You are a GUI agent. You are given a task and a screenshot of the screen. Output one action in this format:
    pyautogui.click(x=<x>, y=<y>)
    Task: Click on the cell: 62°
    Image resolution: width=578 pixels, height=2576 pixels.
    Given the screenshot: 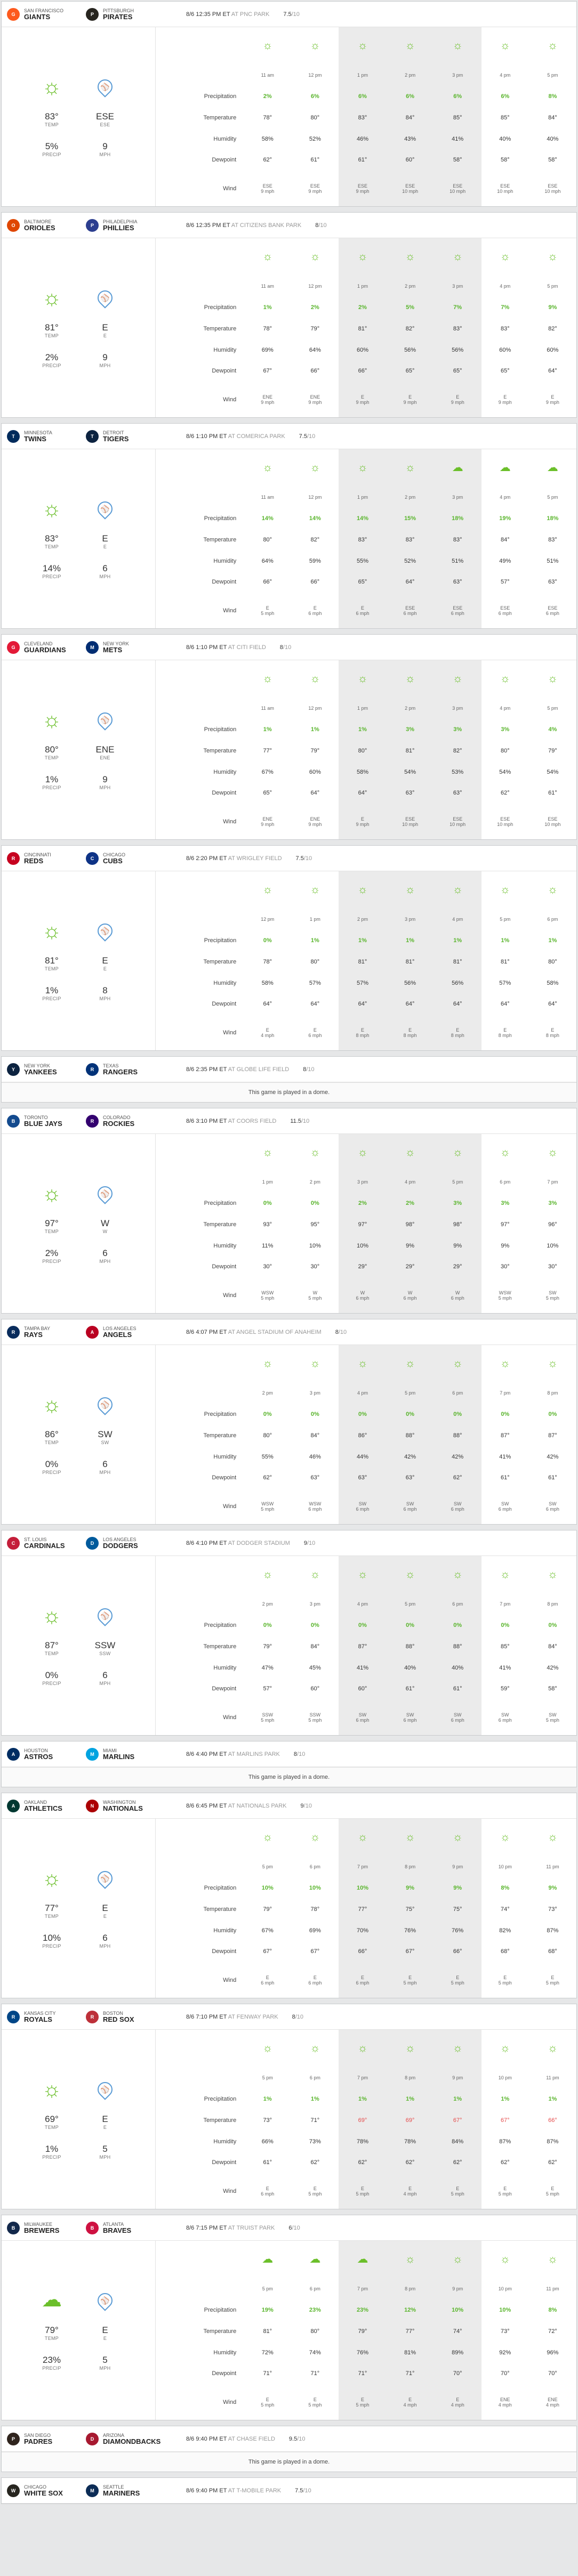 What is the action you would take?
    pyautogui.click(x=267, y=1477)
    